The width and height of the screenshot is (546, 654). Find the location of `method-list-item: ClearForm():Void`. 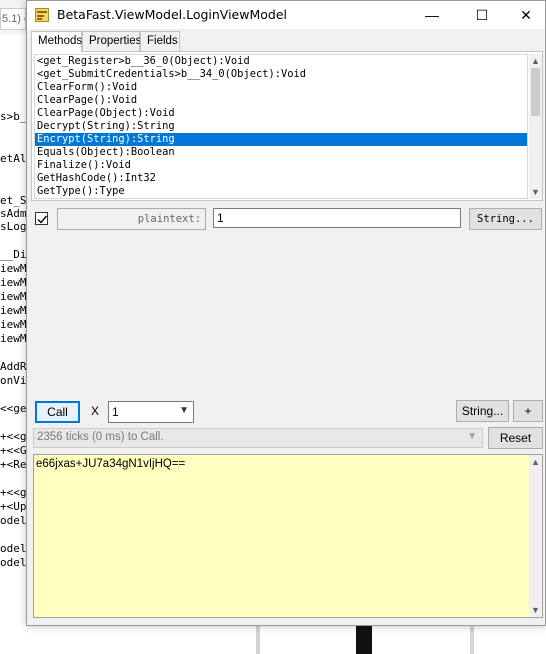

method-list-item: ClearForm():Void is located at coordinates (281, 87).